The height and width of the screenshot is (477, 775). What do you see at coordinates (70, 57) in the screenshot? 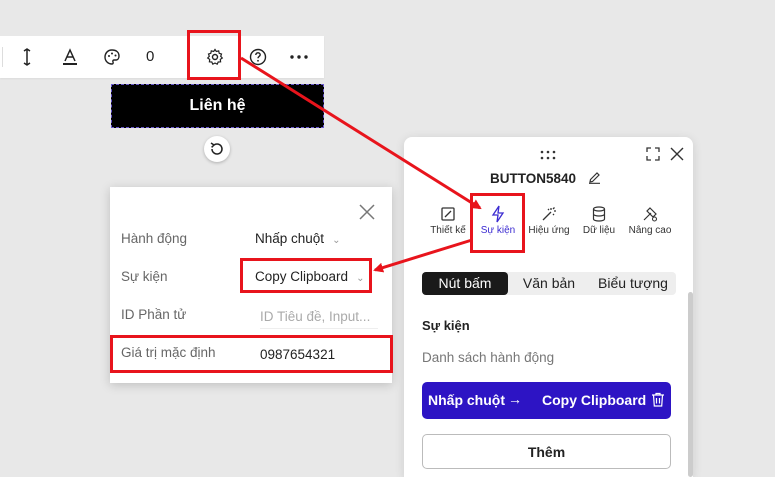
I see `text-color-icon` at bounding box center [70, 57].